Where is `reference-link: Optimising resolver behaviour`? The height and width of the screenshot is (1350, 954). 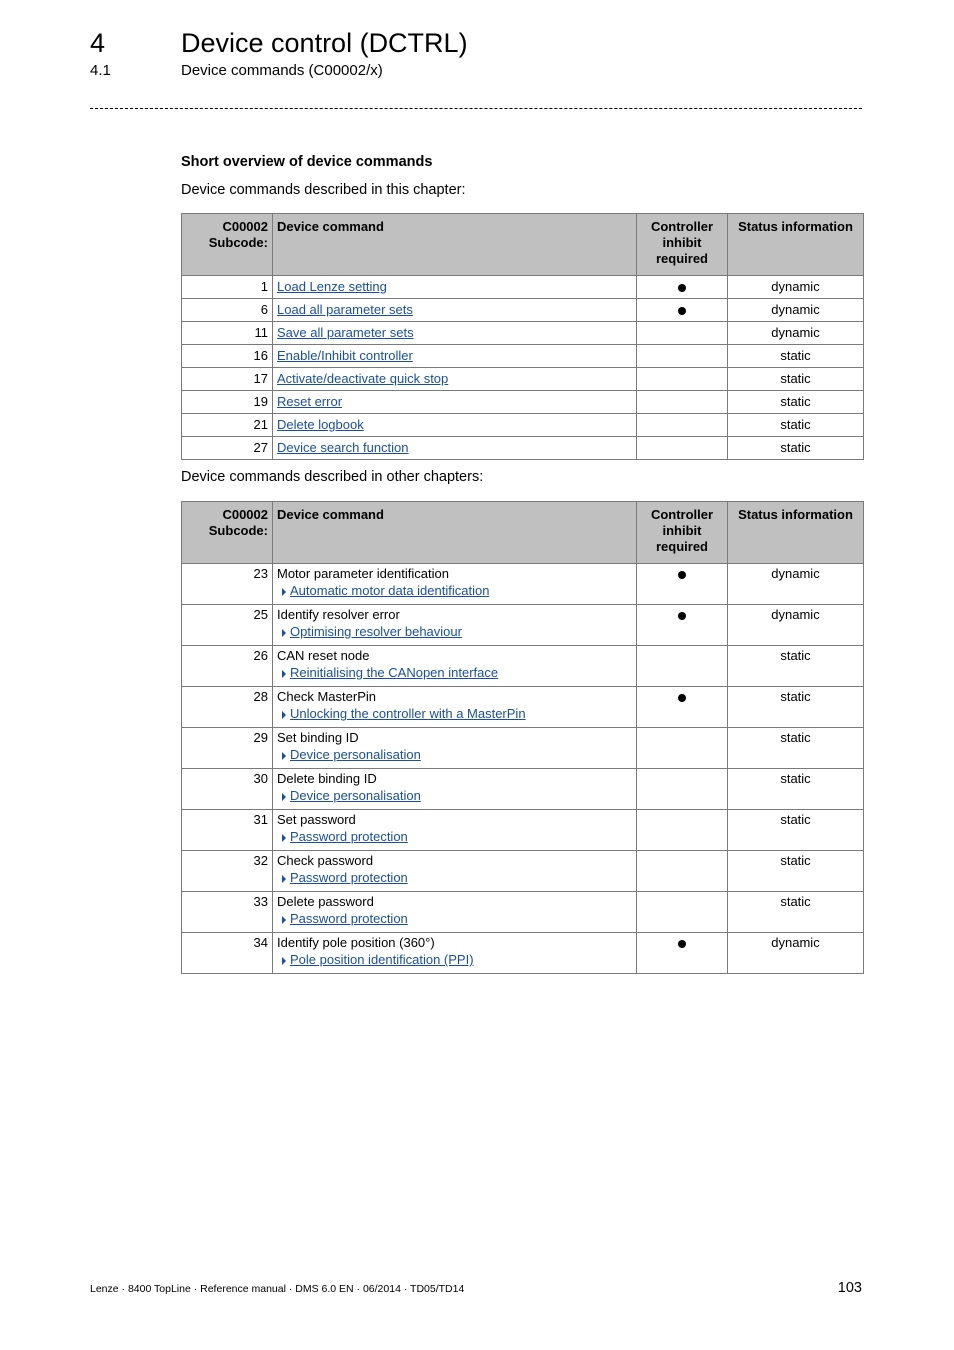 reference-link: Optimising resolver behaviour is located at coordinates (376, 631).